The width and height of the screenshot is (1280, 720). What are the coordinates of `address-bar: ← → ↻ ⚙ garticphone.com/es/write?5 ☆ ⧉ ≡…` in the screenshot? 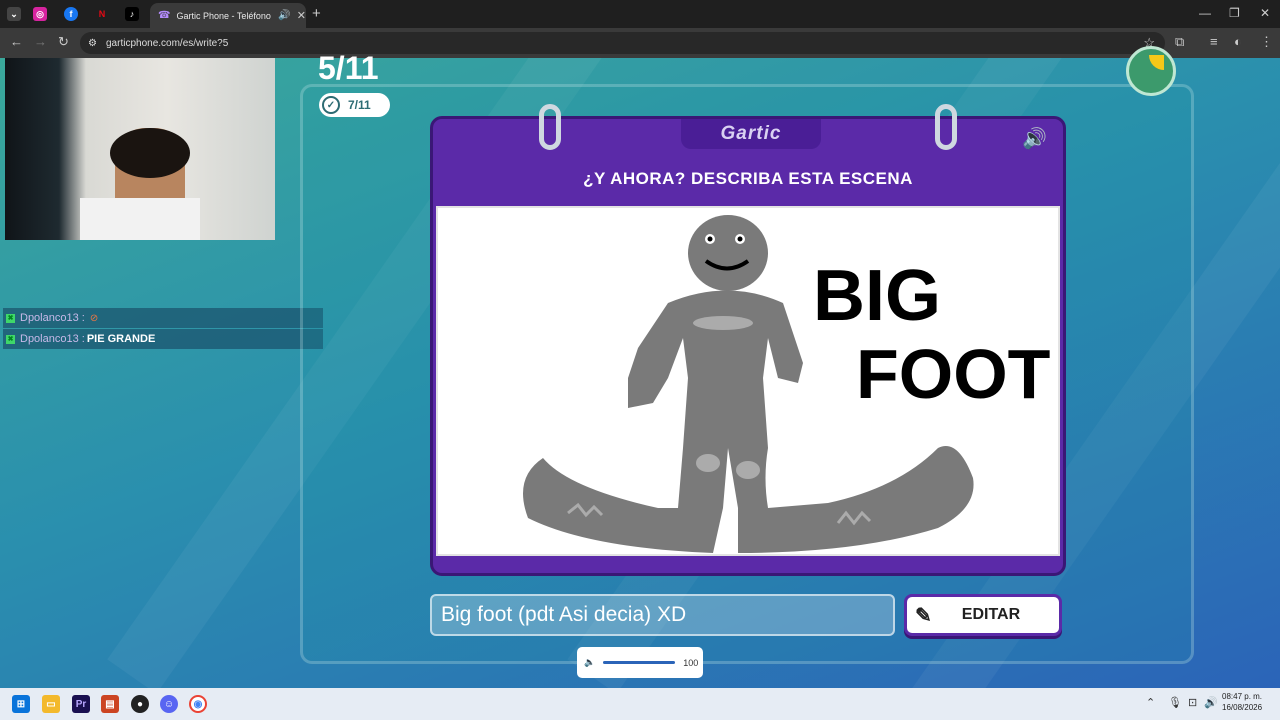 It's located at (640, 43).